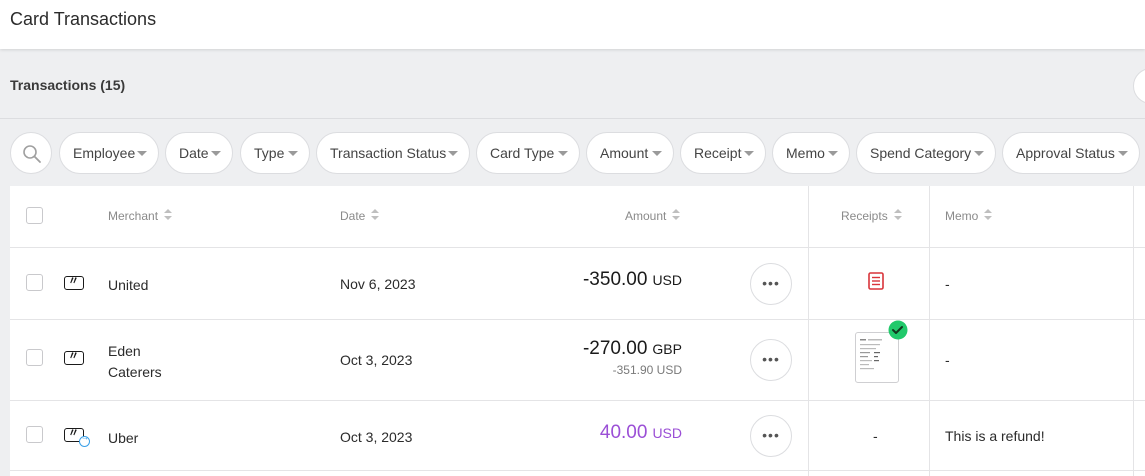 The width and height of the screenshot is (1145, 476). I want to click on filter-card-type: Card Type, so click(528, 153).